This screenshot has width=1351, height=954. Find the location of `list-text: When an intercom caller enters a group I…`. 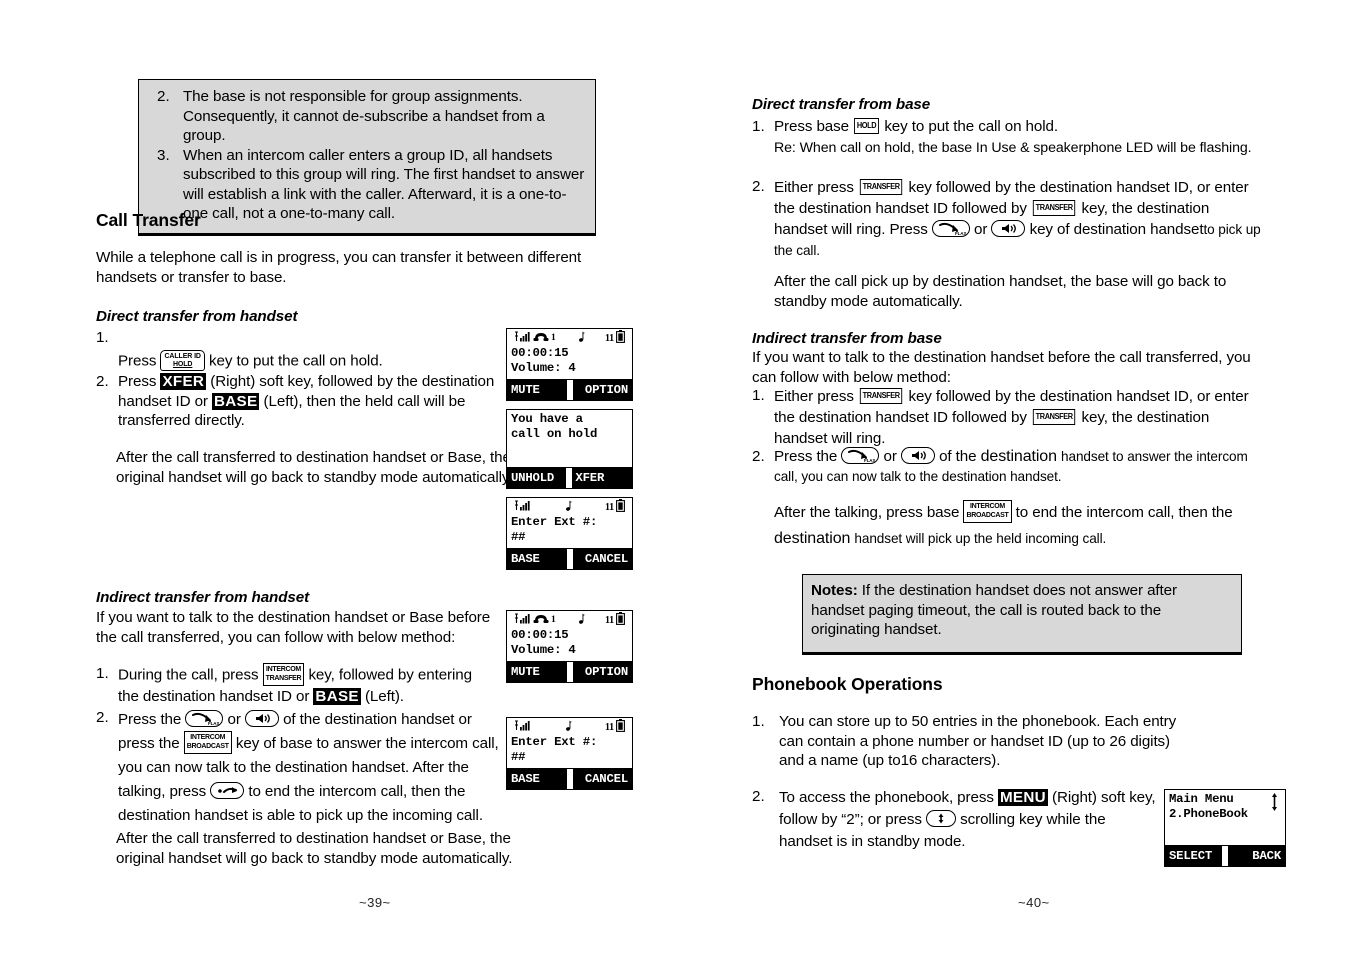

list-text: When an intercom caller enters a group I… is located at coordinates (384, 184).